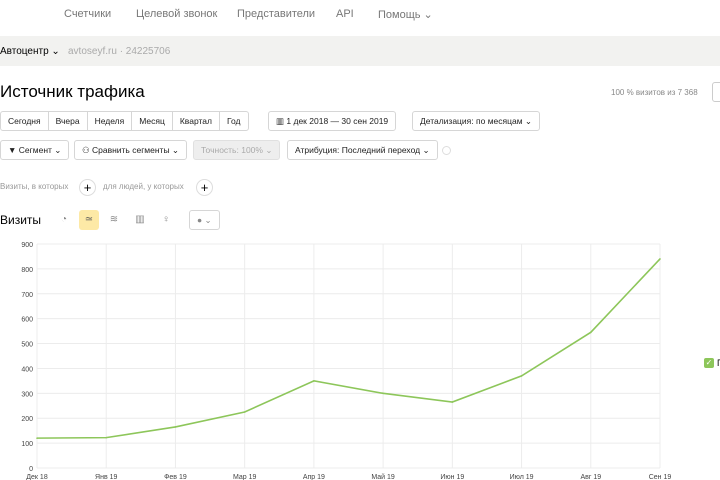  I want to click on legend-item: ✓П, so click(712, 363).